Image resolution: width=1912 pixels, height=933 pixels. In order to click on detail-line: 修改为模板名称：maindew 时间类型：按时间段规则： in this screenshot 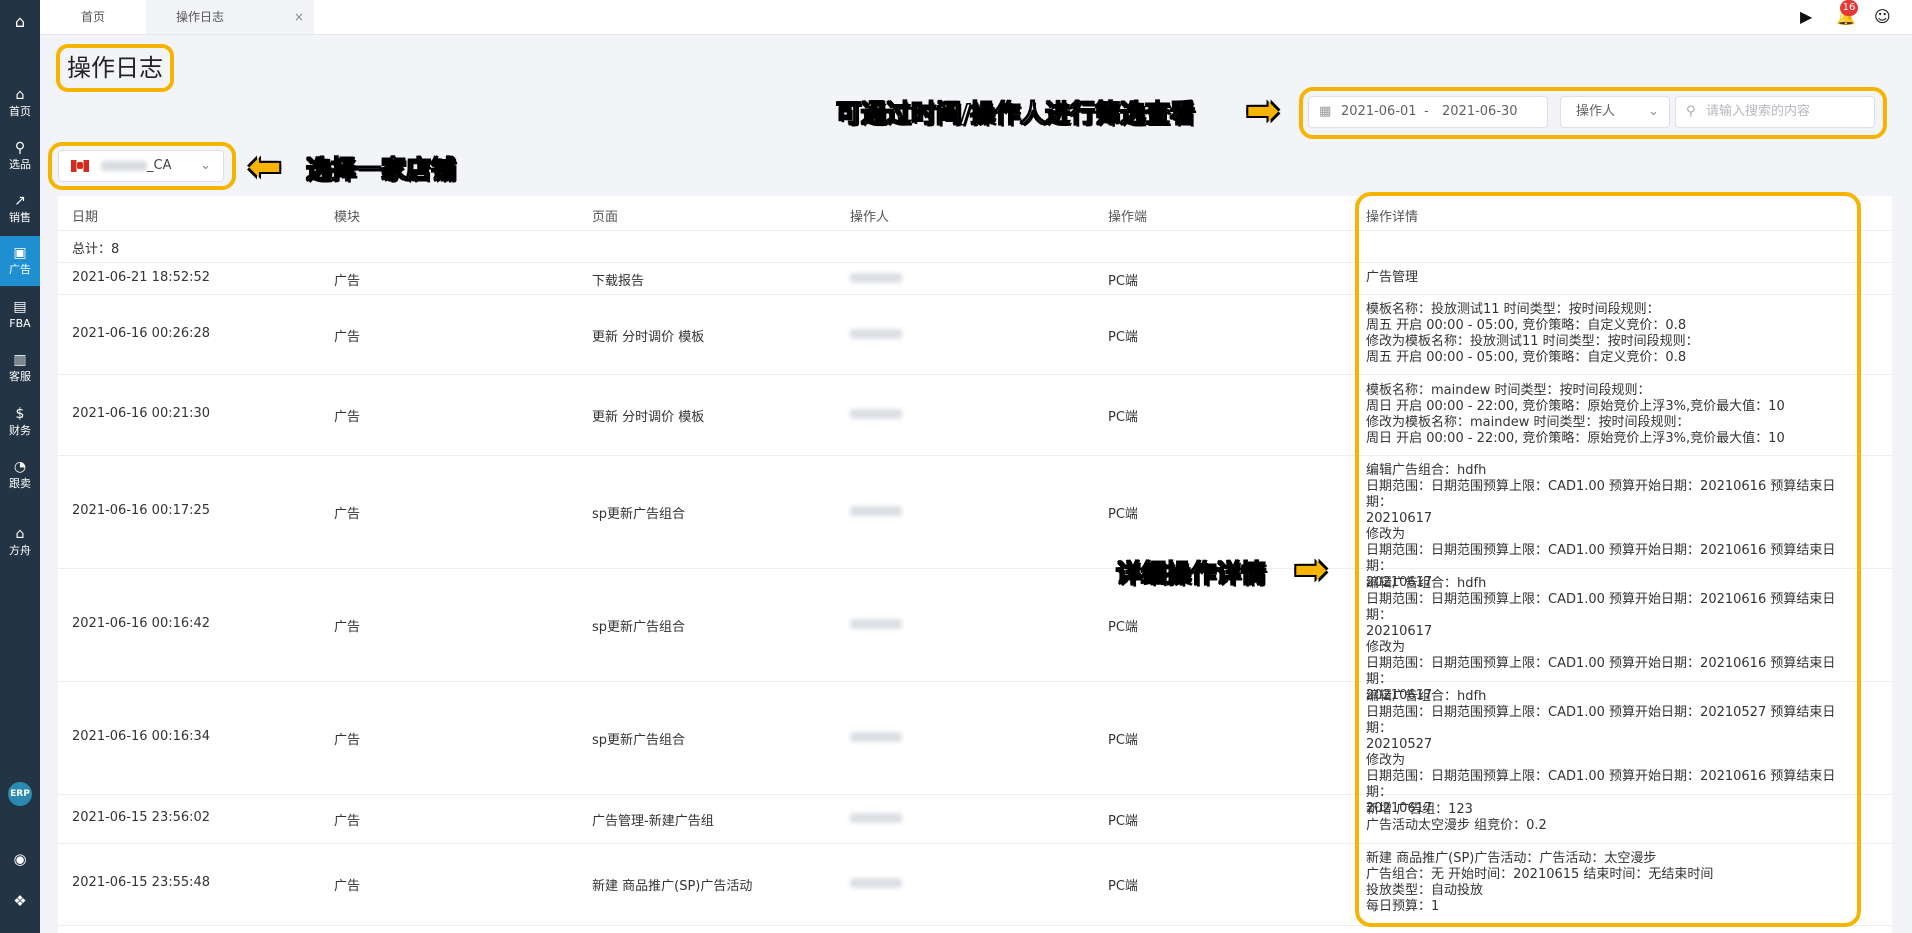, I will do `click(1528, 422)`.